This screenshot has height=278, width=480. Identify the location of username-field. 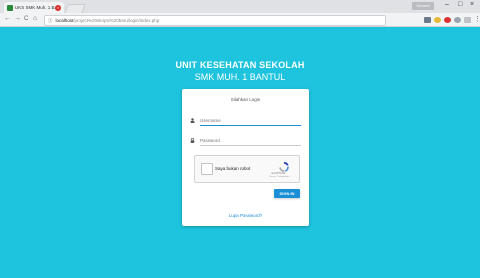
(245, 121).